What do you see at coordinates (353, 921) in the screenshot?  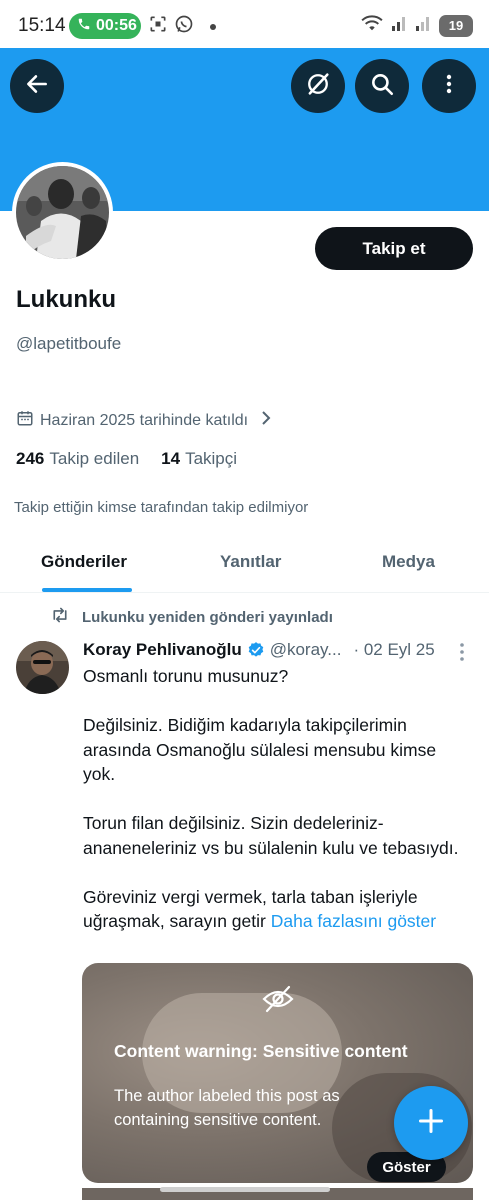 I see `show-more-link: Daha fazlasını göster` at bounding box center [353, 921].